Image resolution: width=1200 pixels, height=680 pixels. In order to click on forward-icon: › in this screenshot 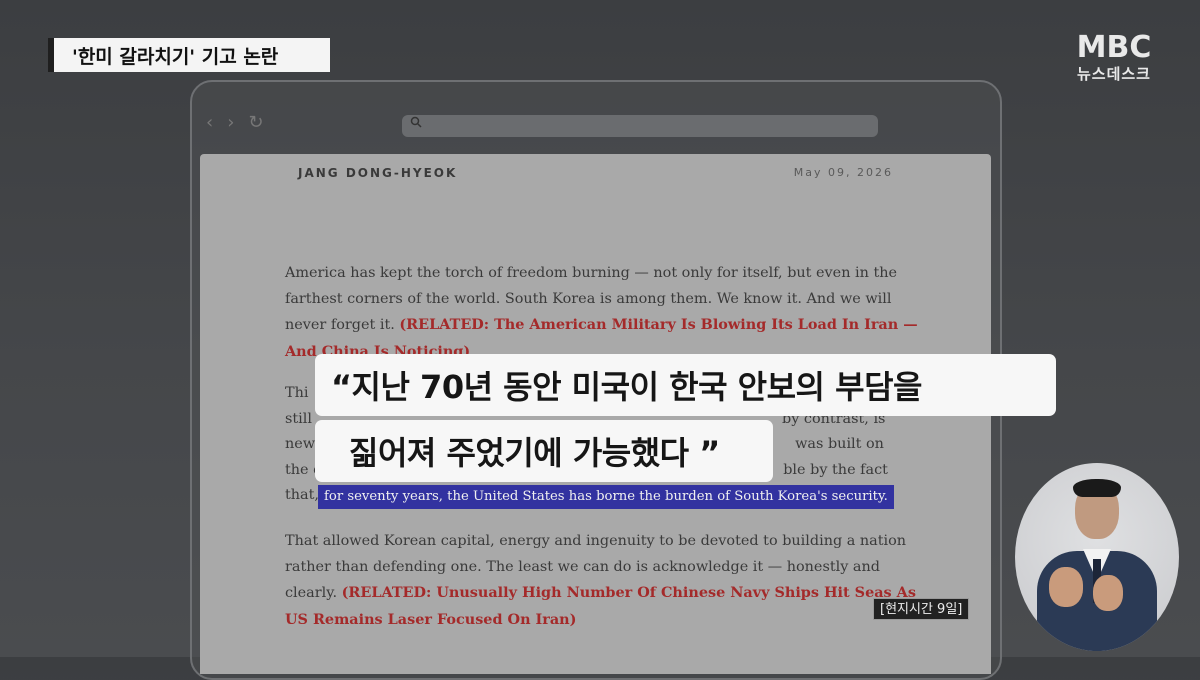, I will do `click(230, 122)`.